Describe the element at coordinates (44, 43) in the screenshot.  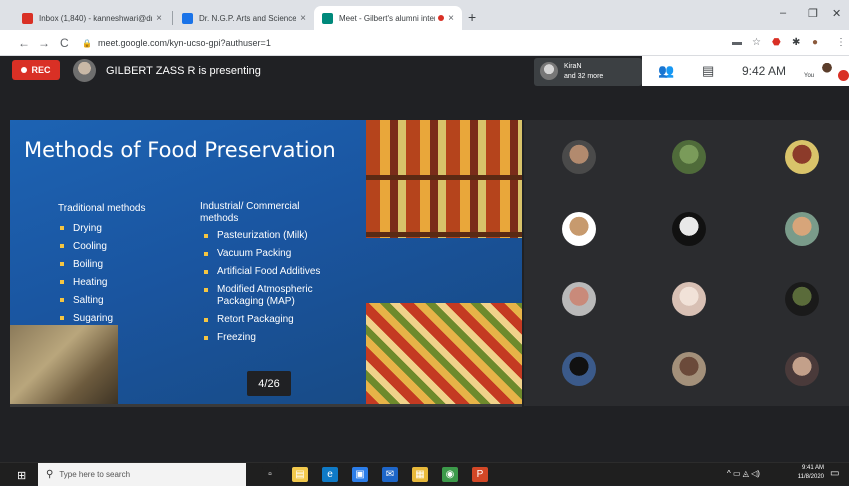
I see `forward-button: →` at that location.